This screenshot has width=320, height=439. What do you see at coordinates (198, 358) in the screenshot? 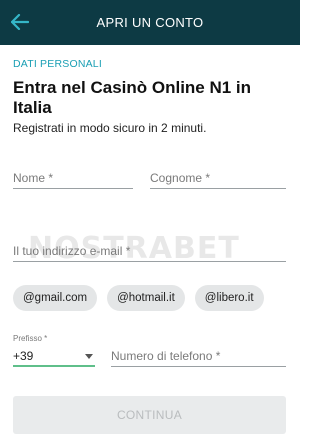
I see `phone-field: Numero di telefono *` at bounding box center [198, 358].